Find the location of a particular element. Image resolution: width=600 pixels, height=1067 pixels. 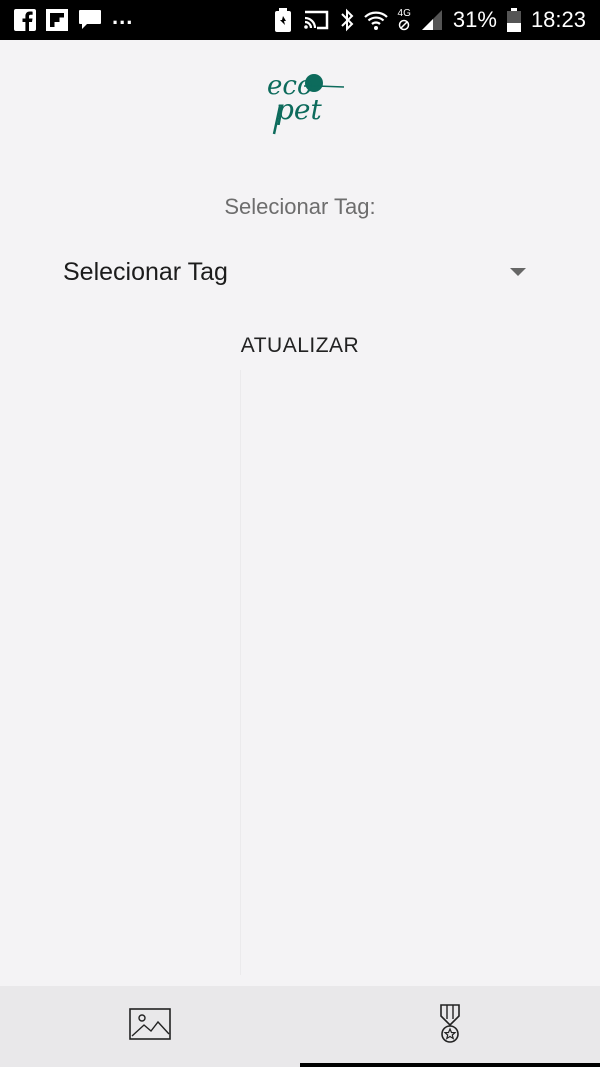

tab-medals is located at coordinates (450, 1026).